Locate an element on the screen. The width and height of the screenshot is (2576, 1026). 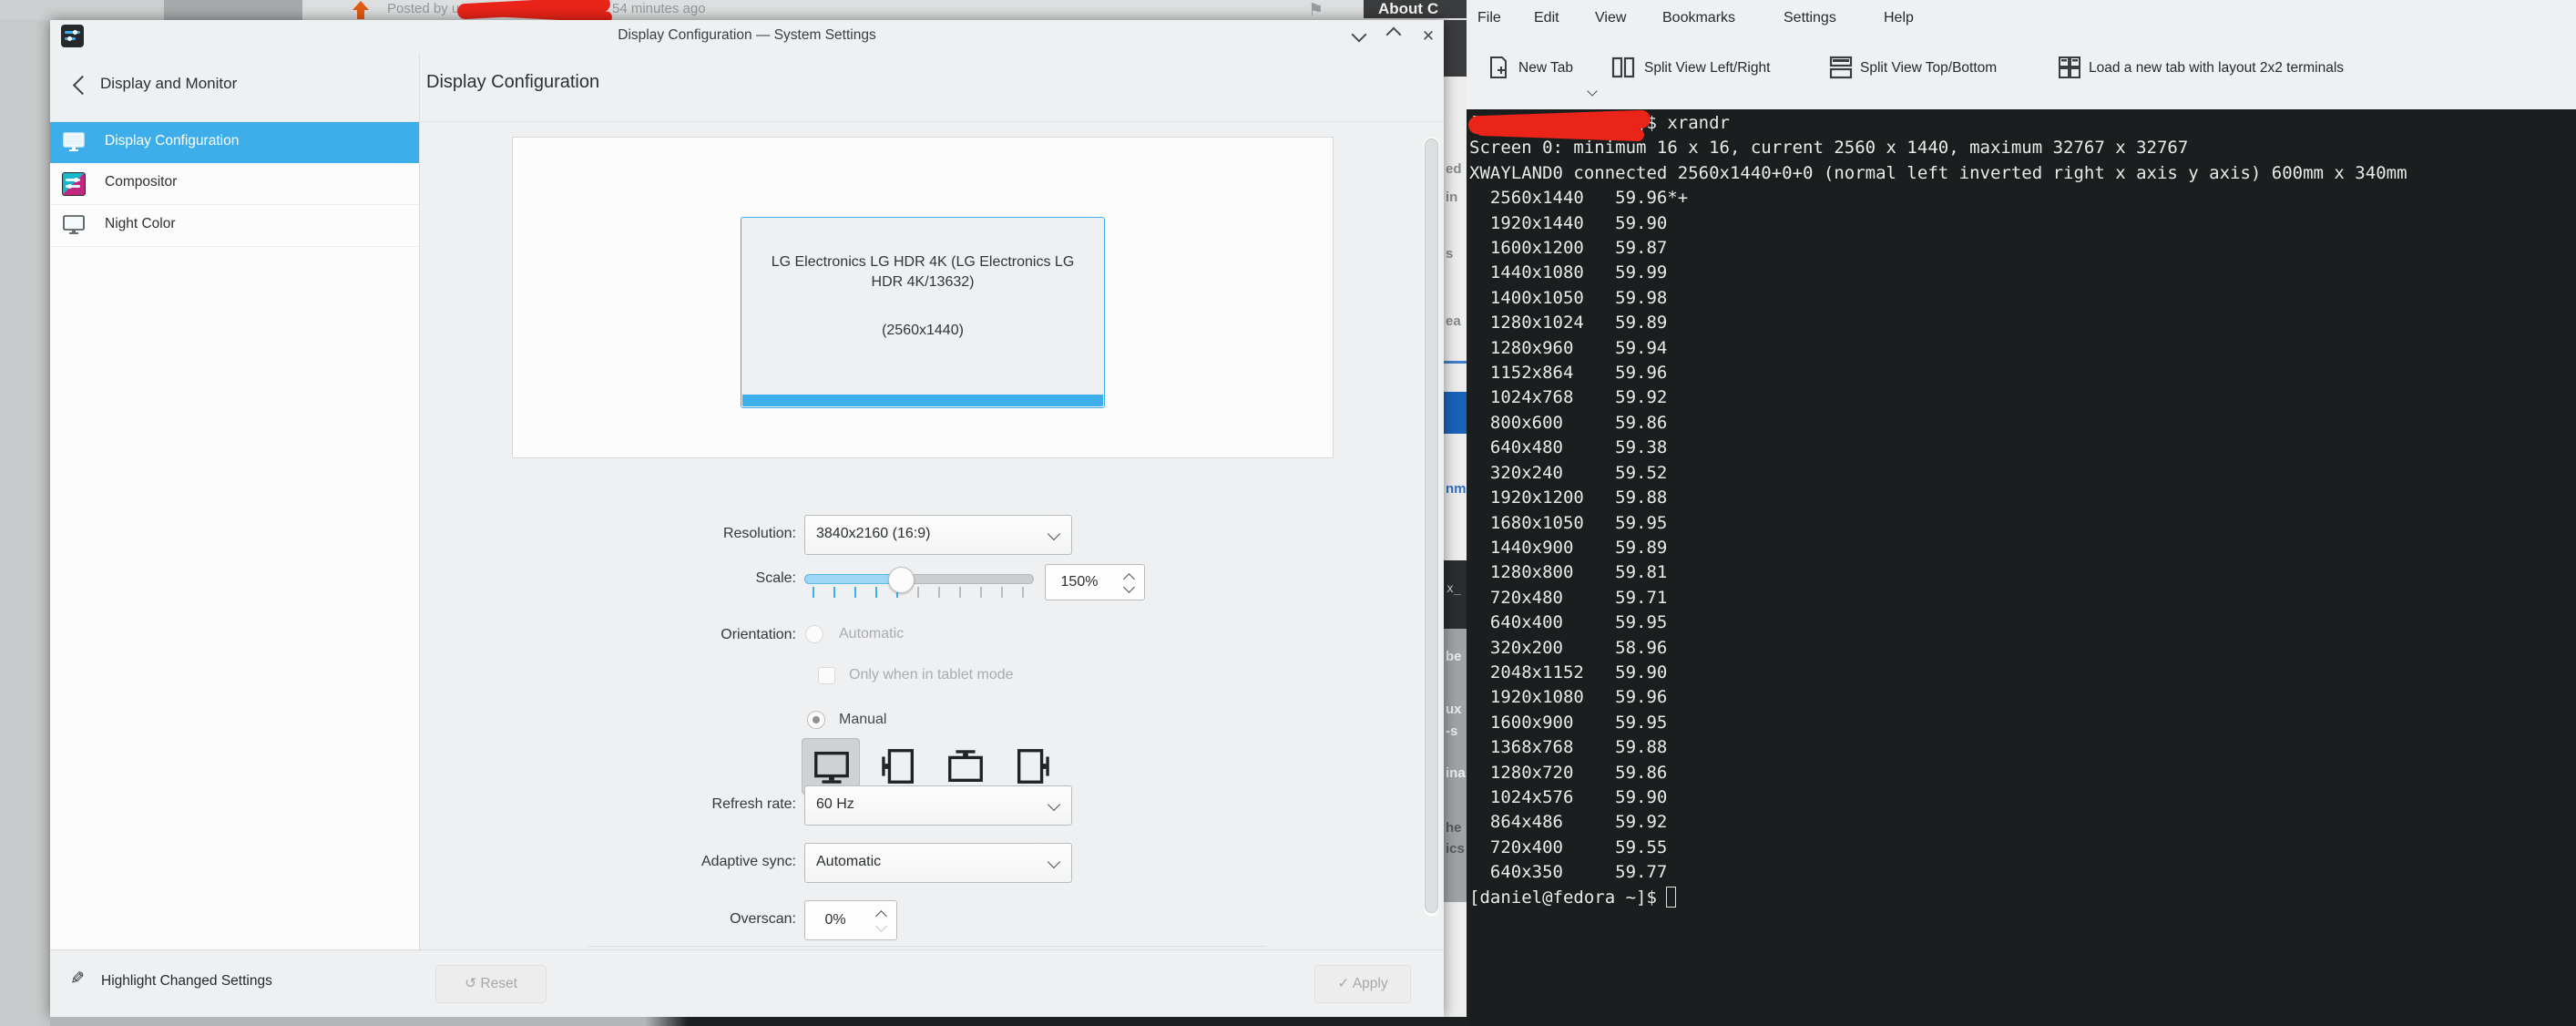
settings-scrollbar is located at coordinates (1431, 527).